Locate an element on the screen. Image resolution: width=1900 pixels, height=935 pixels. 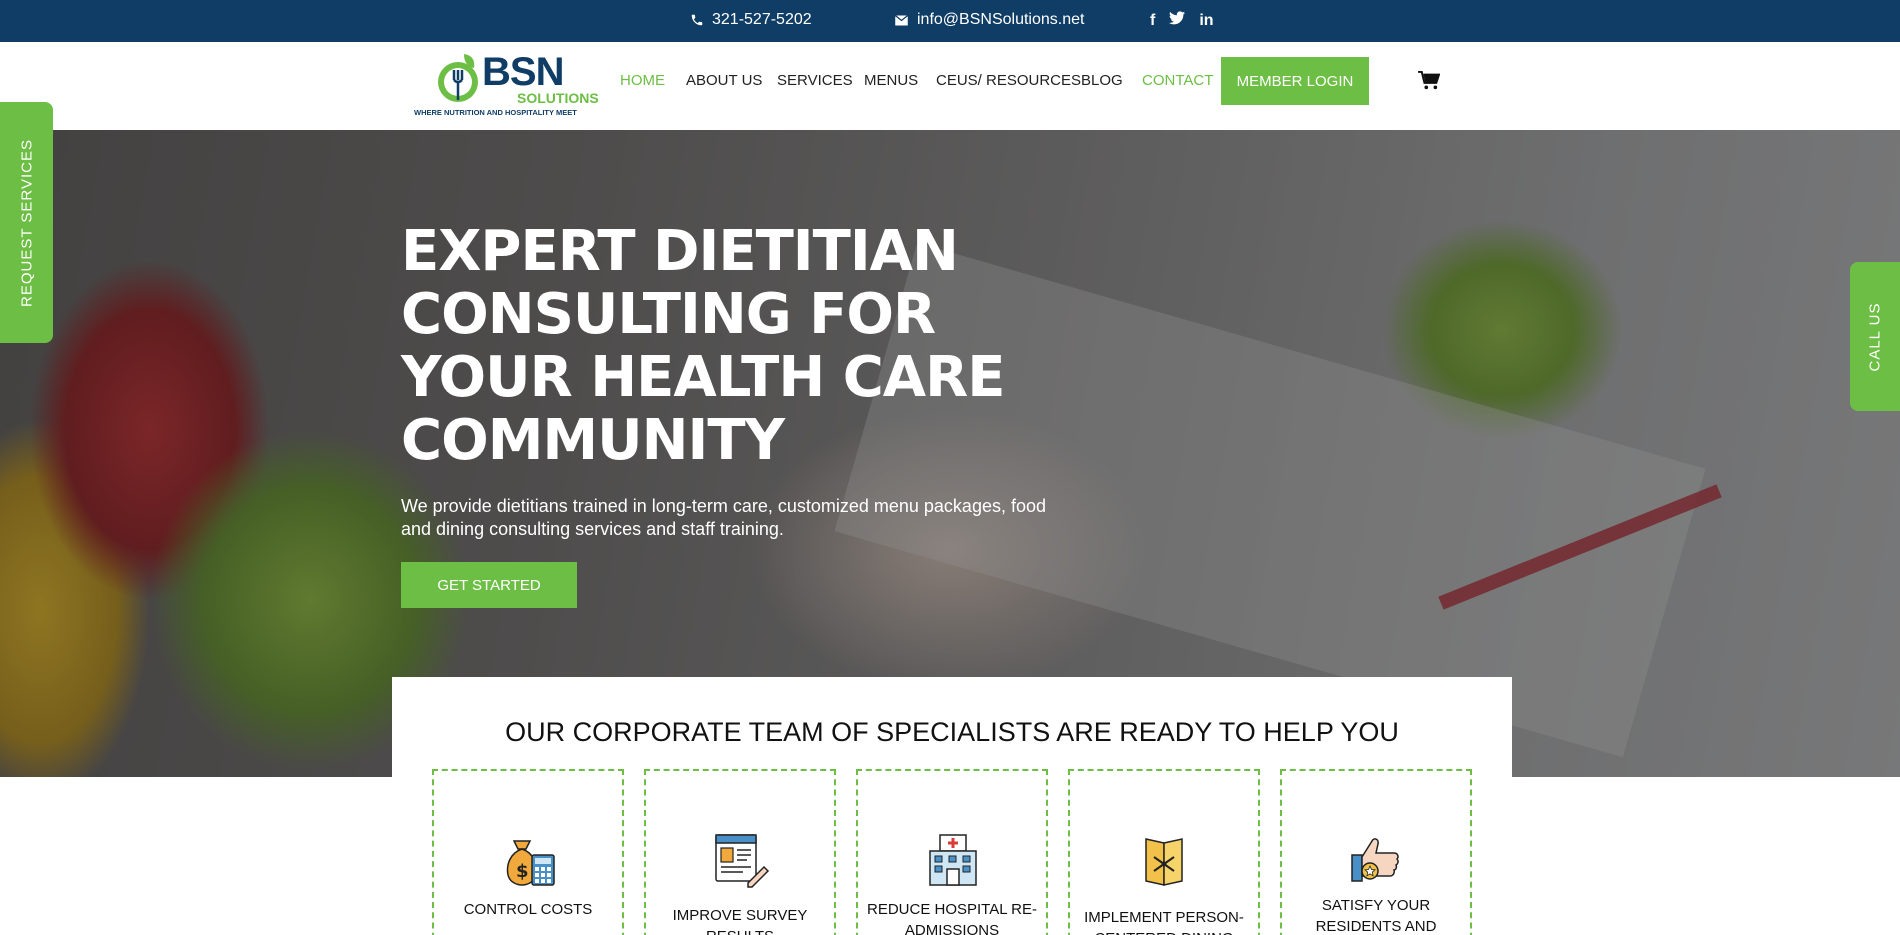
phone-link: 321-527-5202 is located at coordinates (751, 20).